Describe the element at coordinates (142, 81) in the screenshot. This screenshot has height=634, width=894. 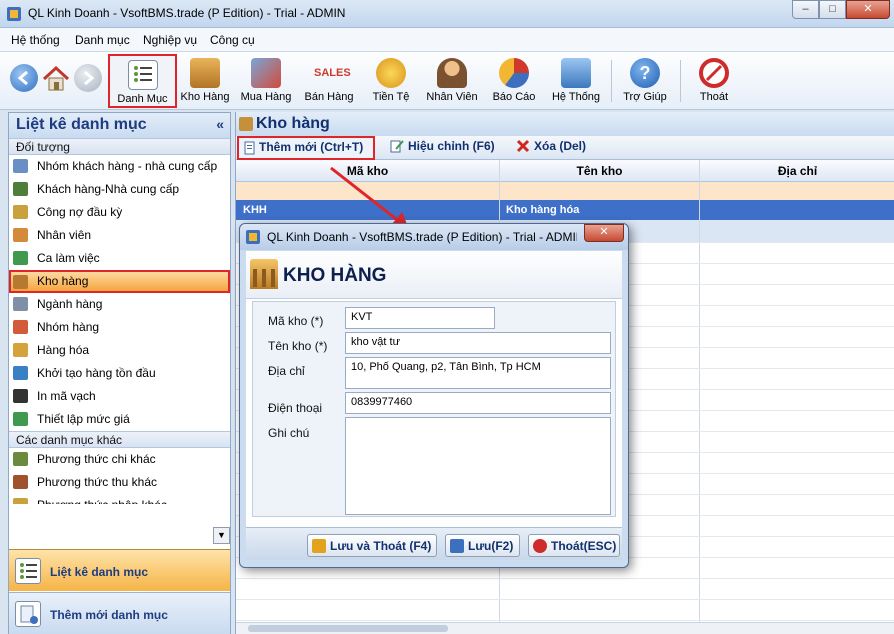
I see `toolbar-danh-muc: Danh Mục` at that location.